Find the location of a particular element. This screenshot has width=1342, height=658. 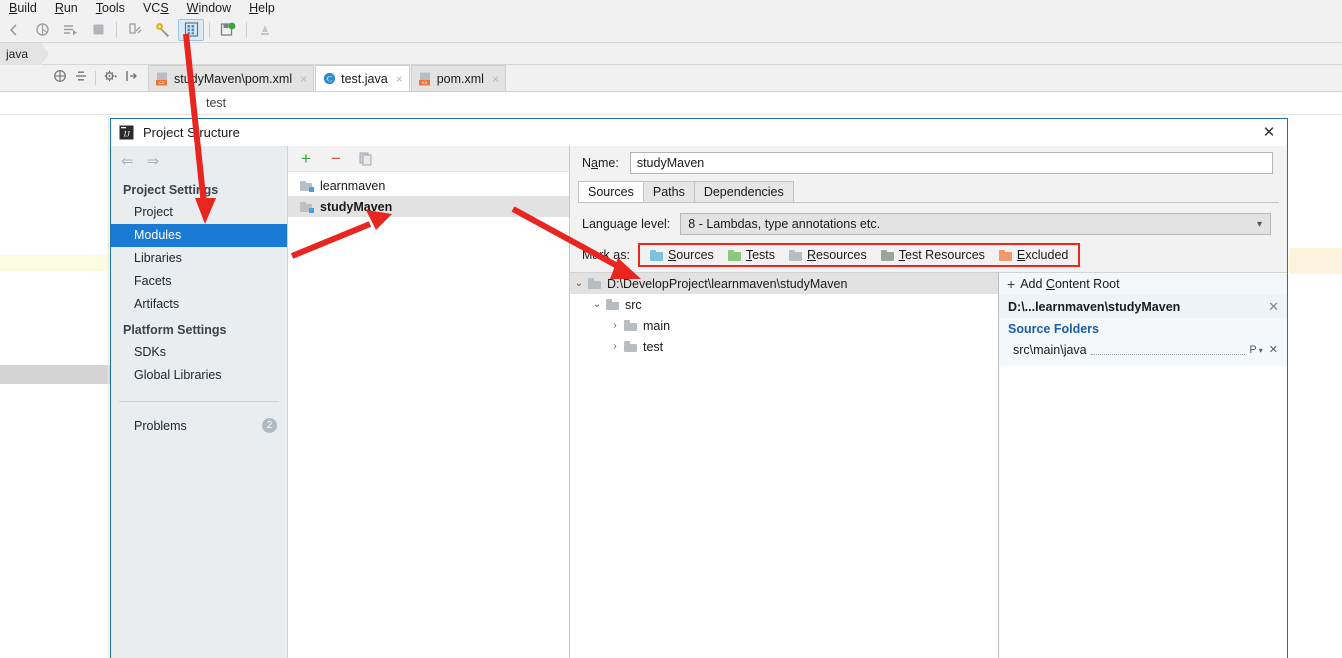

menu-item-vcs: VCS is located at coordinates (156, 8).